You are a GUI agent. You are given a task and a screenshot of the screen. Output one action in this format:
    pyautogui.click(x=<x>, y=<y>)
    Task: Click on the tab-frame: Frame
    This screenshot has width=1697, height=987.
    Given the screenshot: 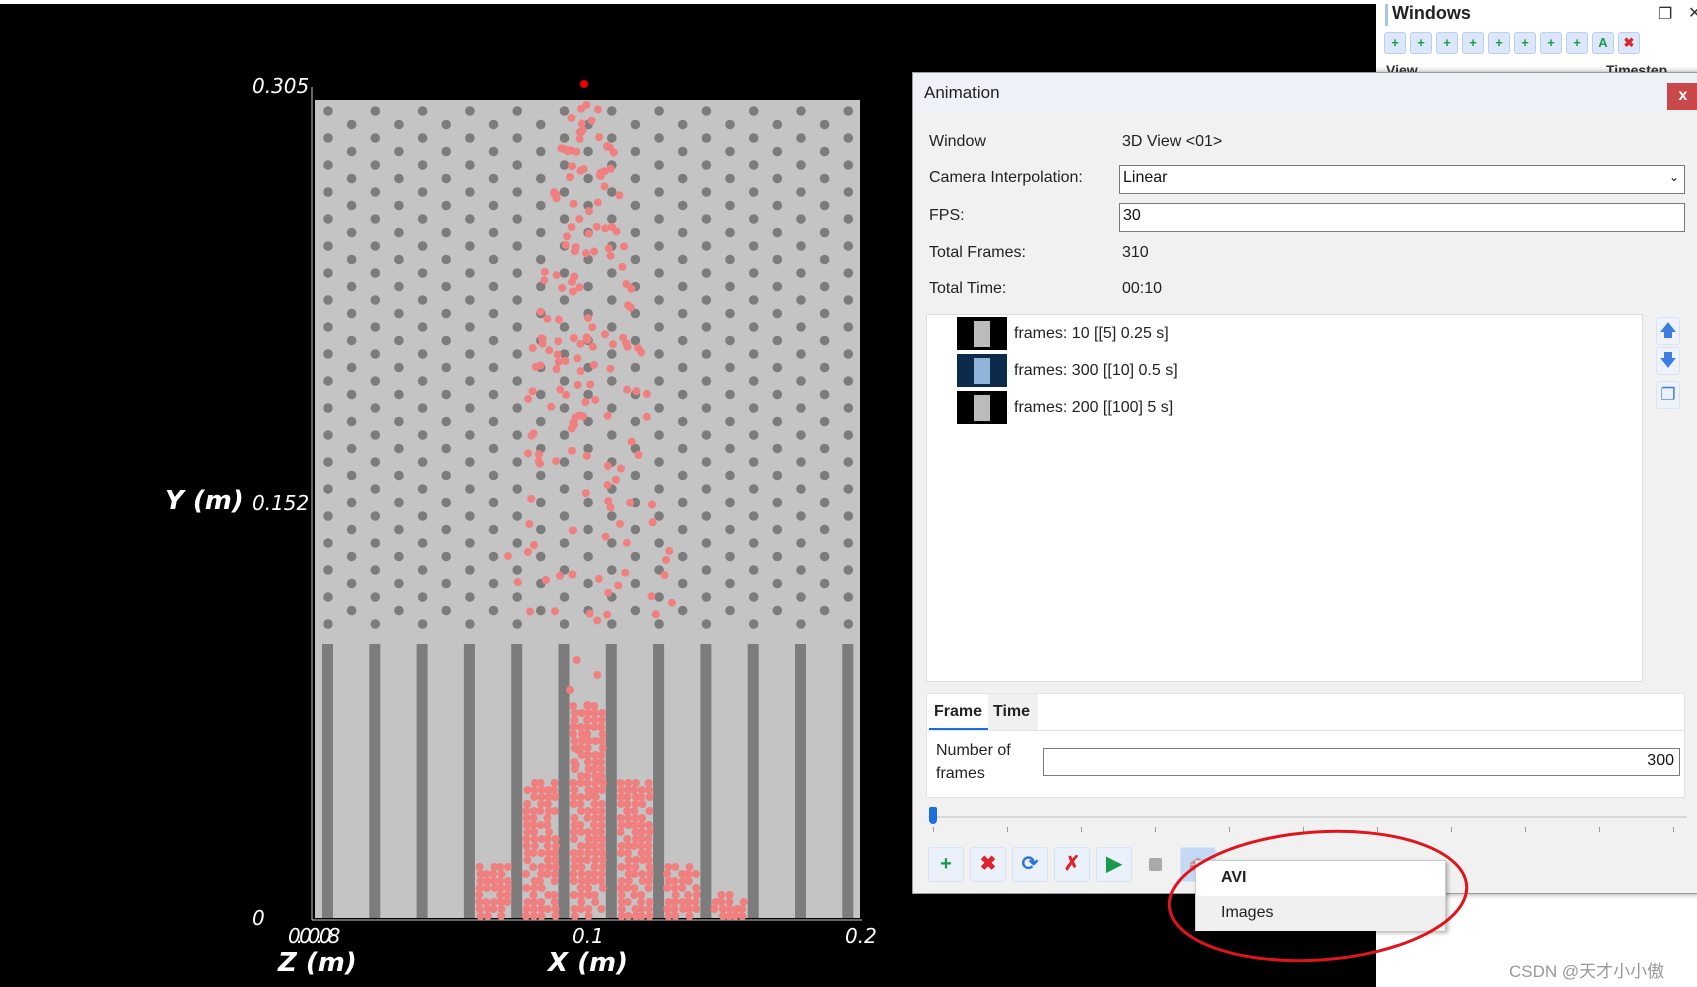 What is the action you would take?
    pyautogui.click(x=958, y=712)
    